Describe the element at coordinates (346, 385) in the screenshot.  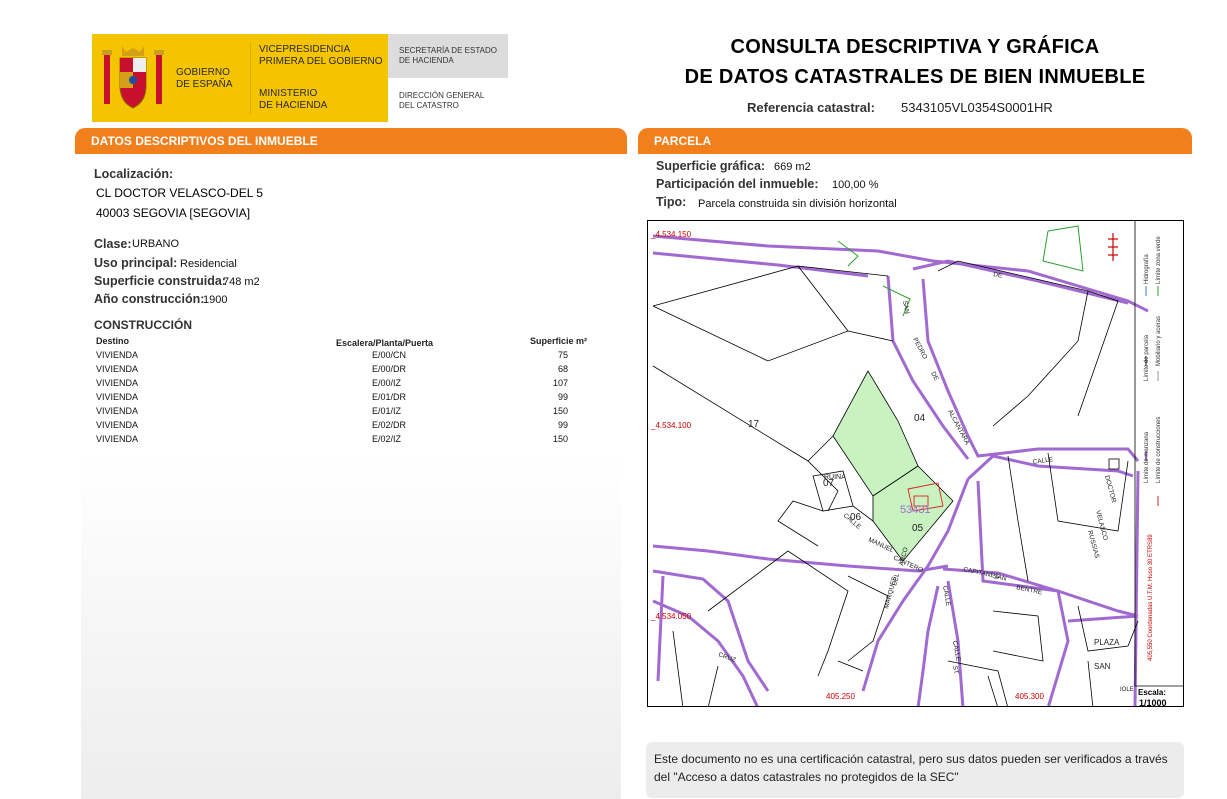
I see `table-row: VIVIENDA E/00/IZ 107` at that location.